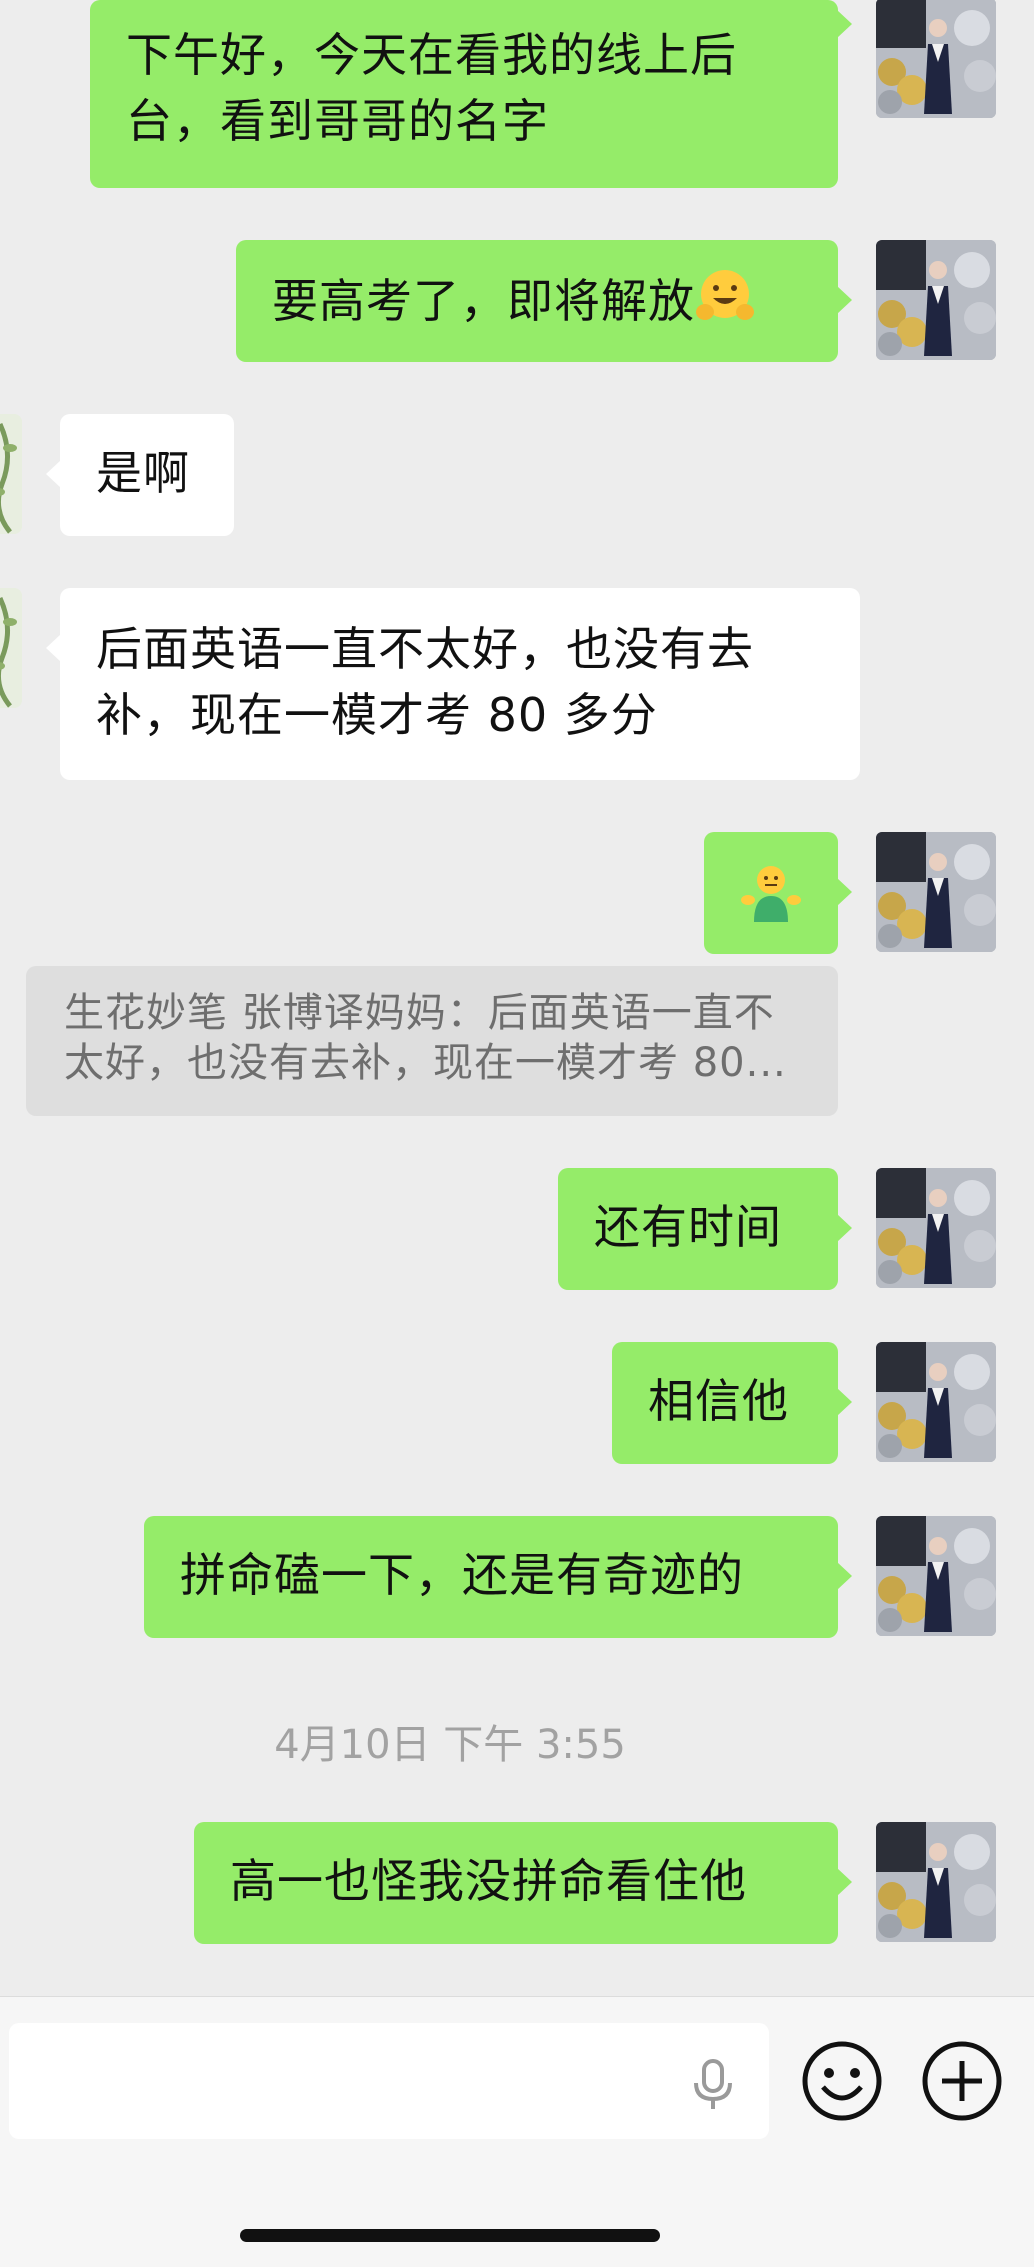 Image resolution: width=1034 pixels, height=2267 pixels. What do you see at coordinates (462, 1575) in the screenshot?
I see `message-text: 拼命磕一下，还是有奇迹的` at bounding box center [462, 1575].